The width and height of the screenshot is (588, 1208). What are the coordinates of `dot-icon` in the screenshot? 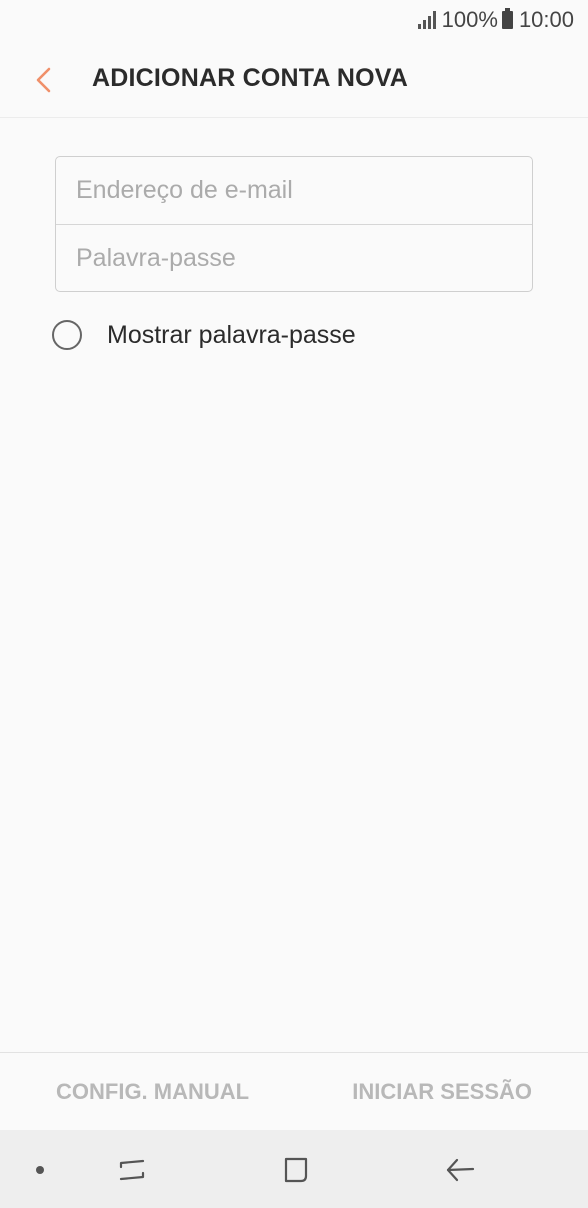 It's located at (40, 1170).